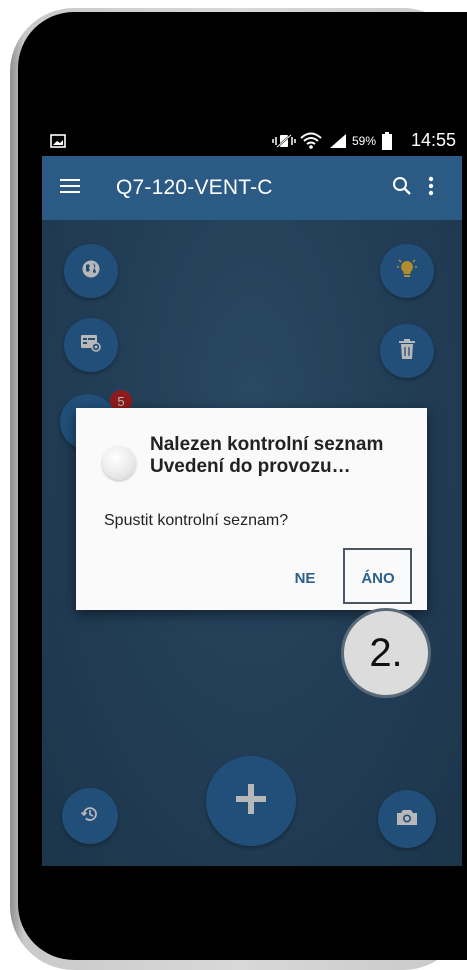 Image resolution: width=467 pixels, height=970 pixels. I want to click on yes-button: ÁNO, so click(378, 578).